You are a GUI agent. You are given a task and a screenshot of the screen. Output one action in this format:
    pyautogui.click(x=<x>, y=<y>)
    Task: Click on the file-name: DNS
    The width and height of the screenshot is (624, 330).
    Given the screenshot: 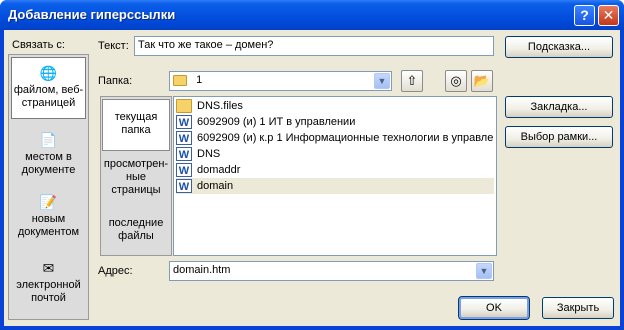 What is the action you would take?
    pyautogui.click(x=209, y=154)
    